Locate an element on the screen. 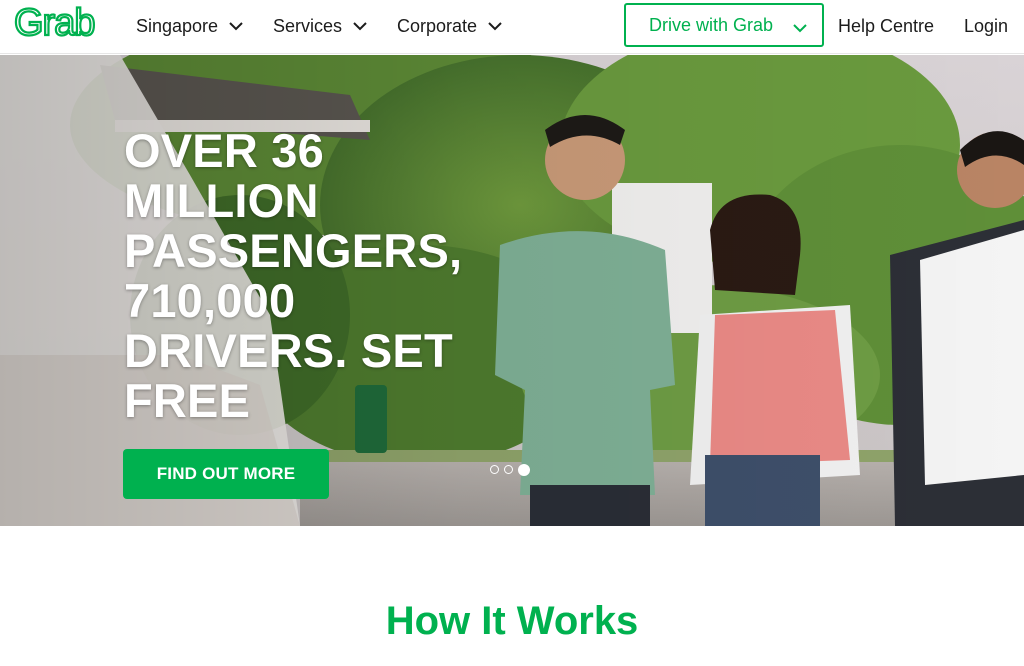 Image resolution: width=1024 pixels, height=666 pixels. find-out-more-button: FIND OUT MORE is located at coordinates (226, 474).